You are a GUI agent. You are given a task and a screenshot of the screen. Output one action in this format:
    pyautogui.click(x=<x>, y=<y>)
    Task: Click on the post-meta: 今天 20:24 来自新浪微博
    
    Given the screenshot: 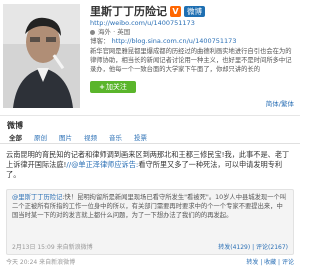 What is the action you would take?
    pyautogui.click(x=40, y=261)
    